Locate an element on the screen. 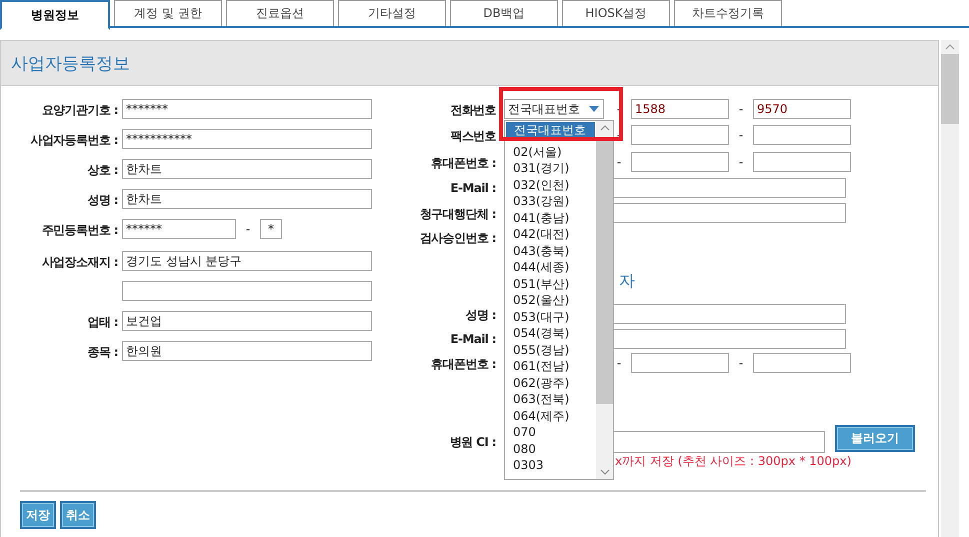 Image resolution: width=969 pixels, height=537 pixels. input-field: *********** is located at coordinates (247, 139).